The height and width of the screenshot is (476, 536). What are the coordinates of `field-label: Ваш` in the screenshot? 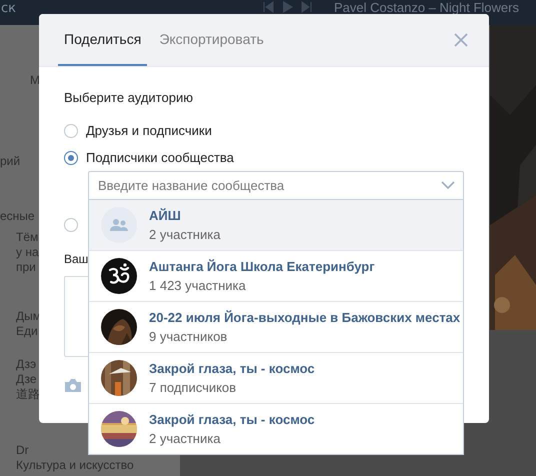 It's located at (76, 259).